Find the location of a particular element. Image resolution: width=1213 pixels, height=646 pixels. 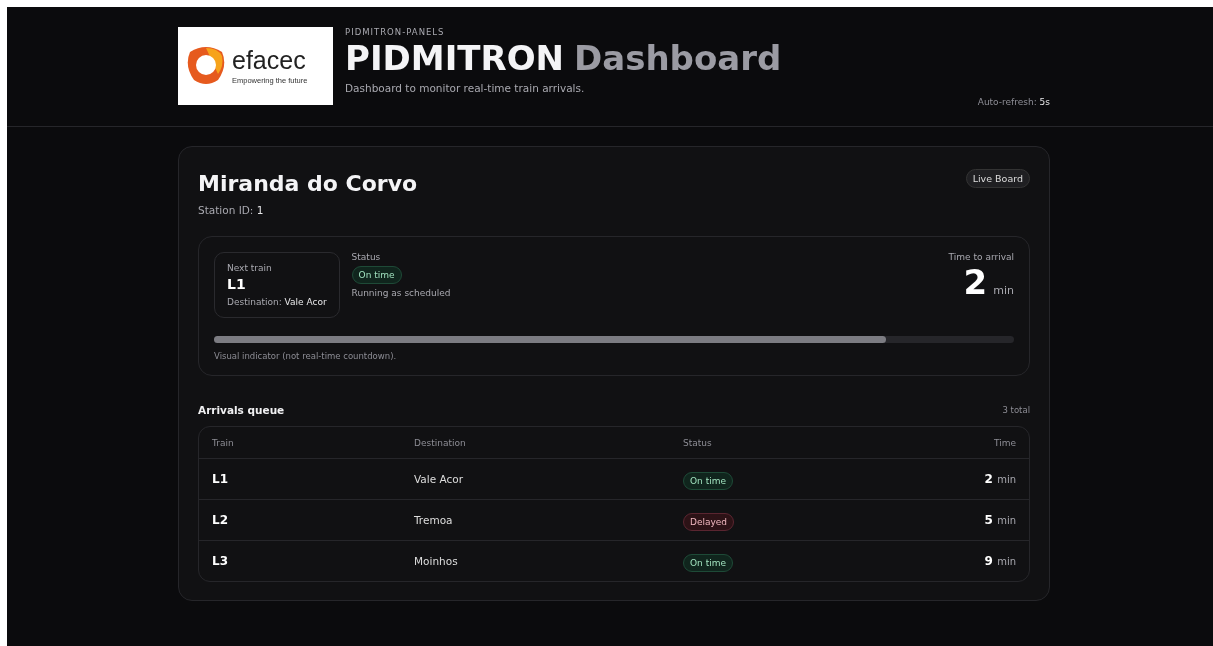

time-cell: 9 min is located at coordinates (1000, 561).